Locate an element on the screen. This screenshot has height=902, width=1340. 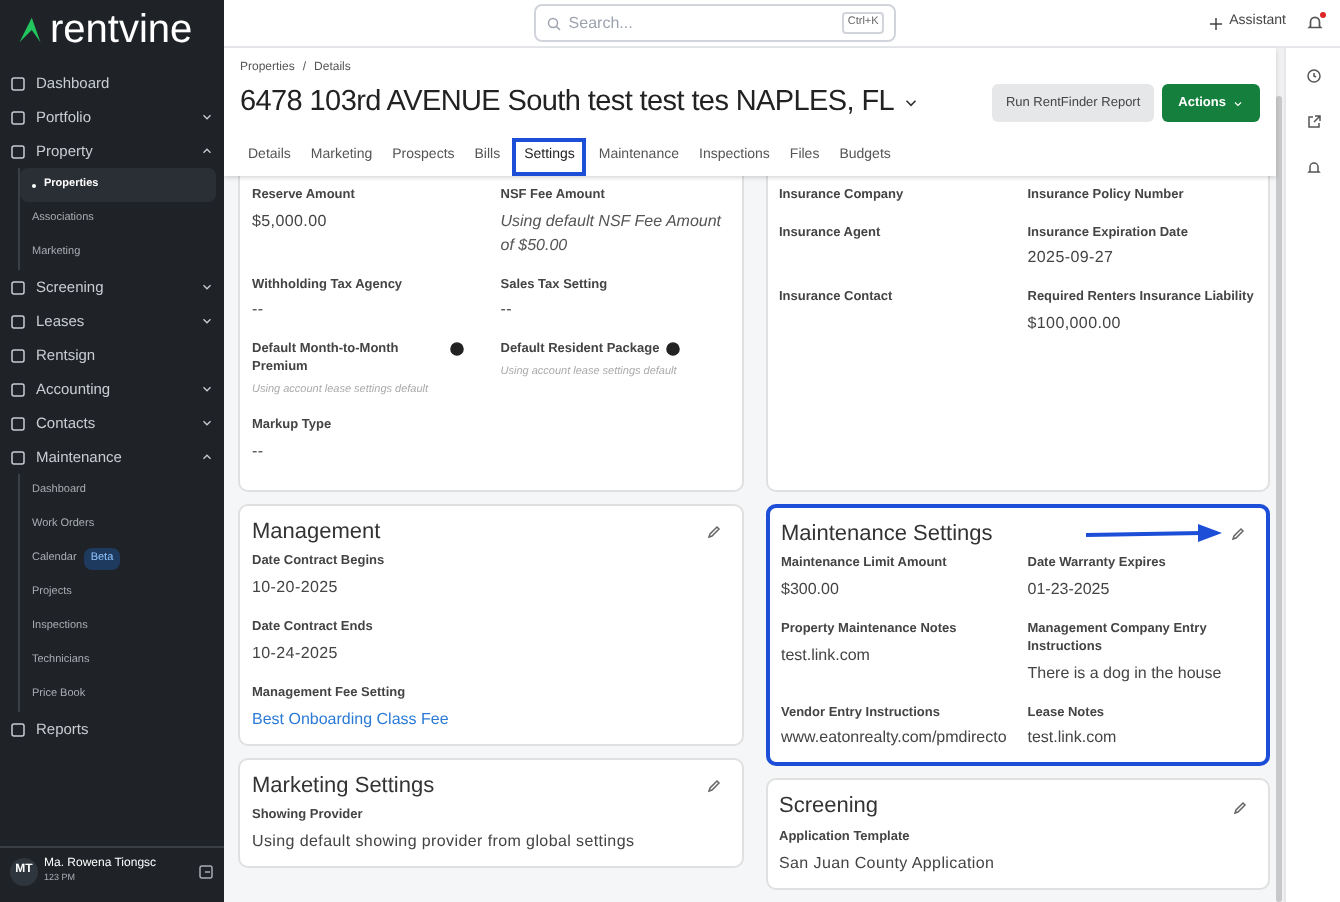
field-value: San Juan County Application is located at coordinates (888, 863).